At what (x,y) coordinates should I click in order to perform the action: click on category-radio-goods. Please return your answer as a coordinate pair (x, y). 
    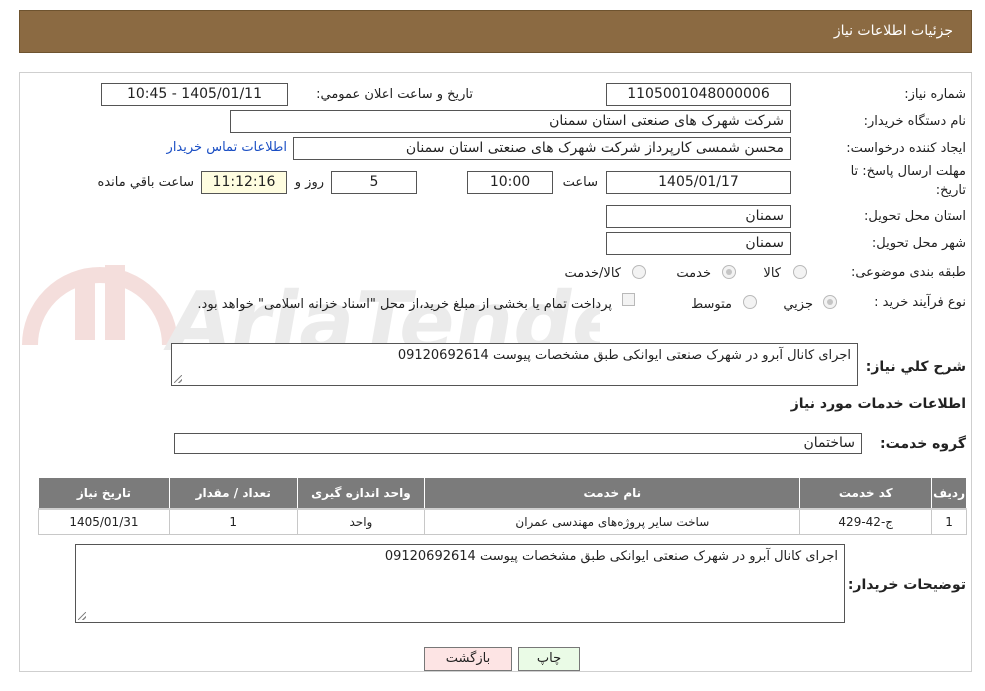
    Looking at the image, I should click on (800, 272).